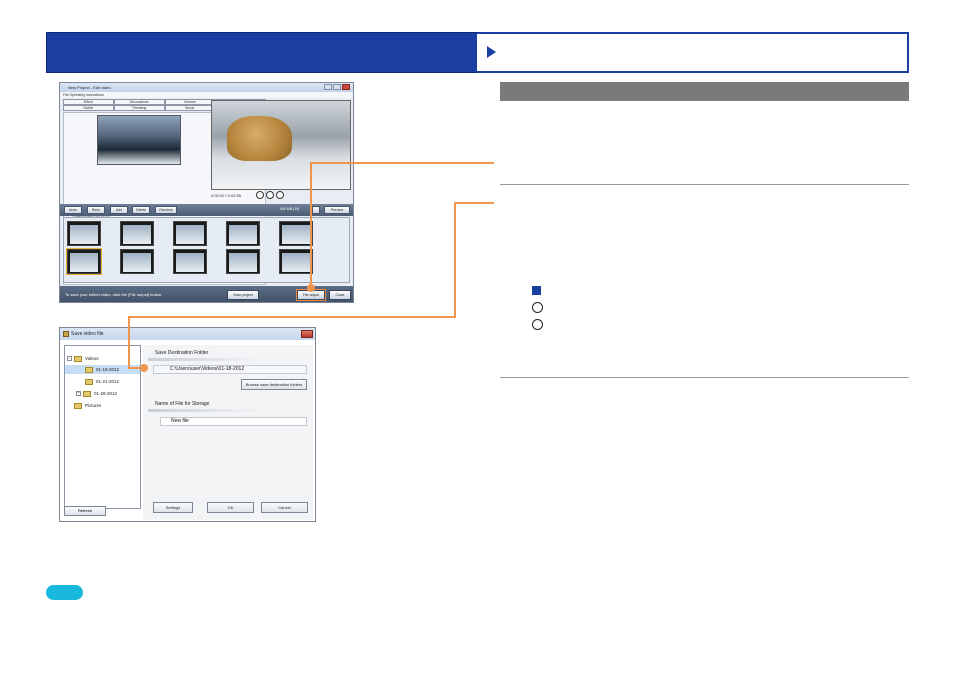 This screenshot has height=673, width=954. I want to click on add-button: Add, so click(119, 210).